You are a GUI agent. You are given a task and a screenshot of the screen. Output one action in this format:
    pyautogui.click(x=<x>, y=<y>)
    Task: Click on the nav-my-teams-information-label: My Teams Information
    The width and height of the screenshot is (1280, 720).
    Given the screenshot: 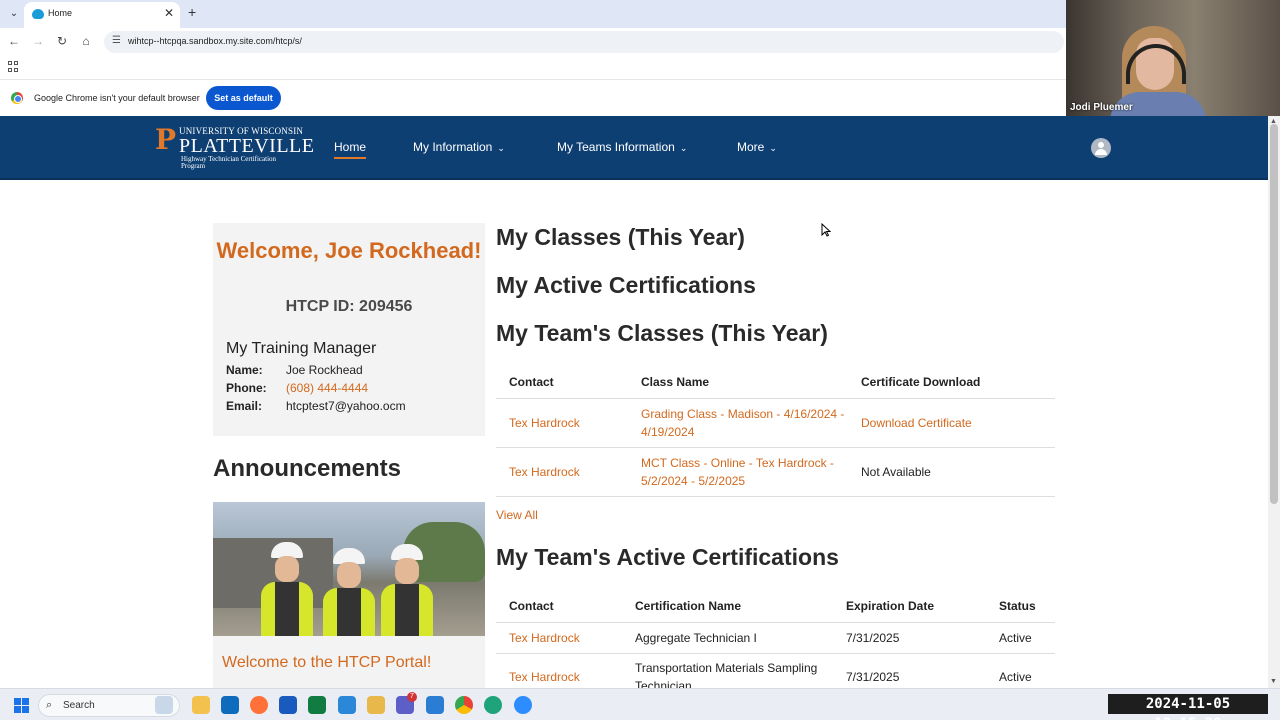 What is the action you would take?
    pyautogui.click(x=616, y=147)
    